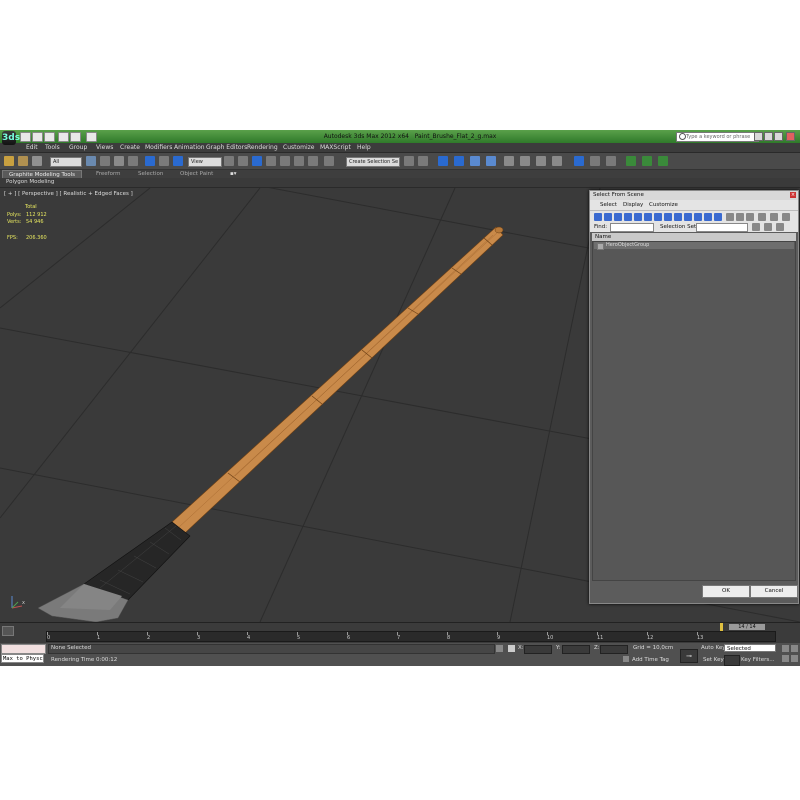  I want to click on filter-all-icon, so click(718, 217).